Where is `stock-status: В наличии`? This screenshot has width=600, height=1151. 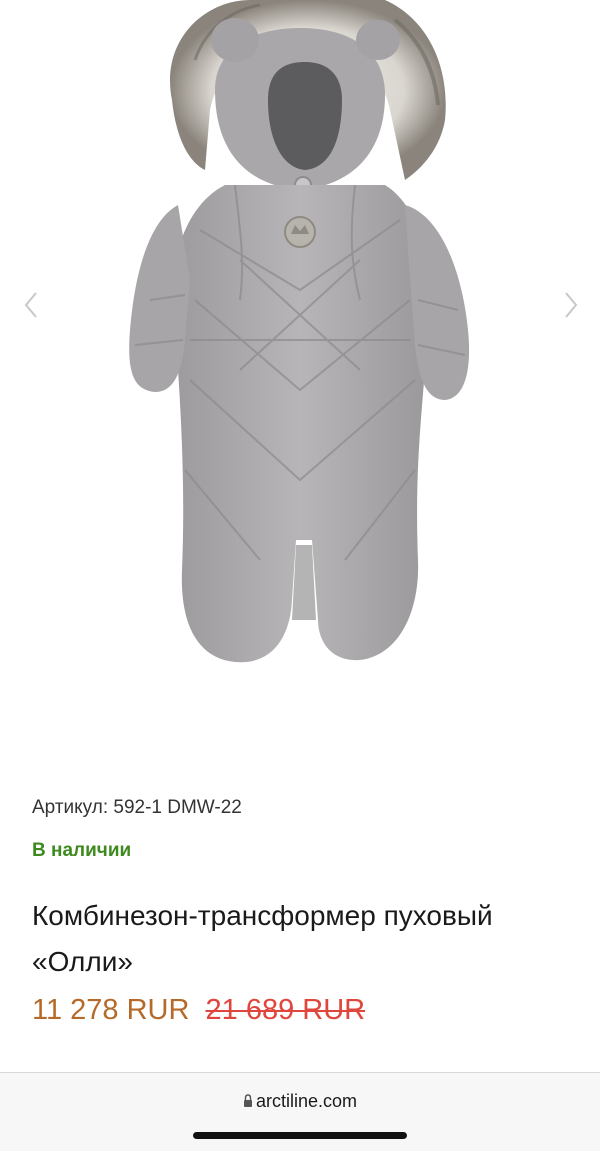 stock-status: В наличии is located at coordinates (82, 850).